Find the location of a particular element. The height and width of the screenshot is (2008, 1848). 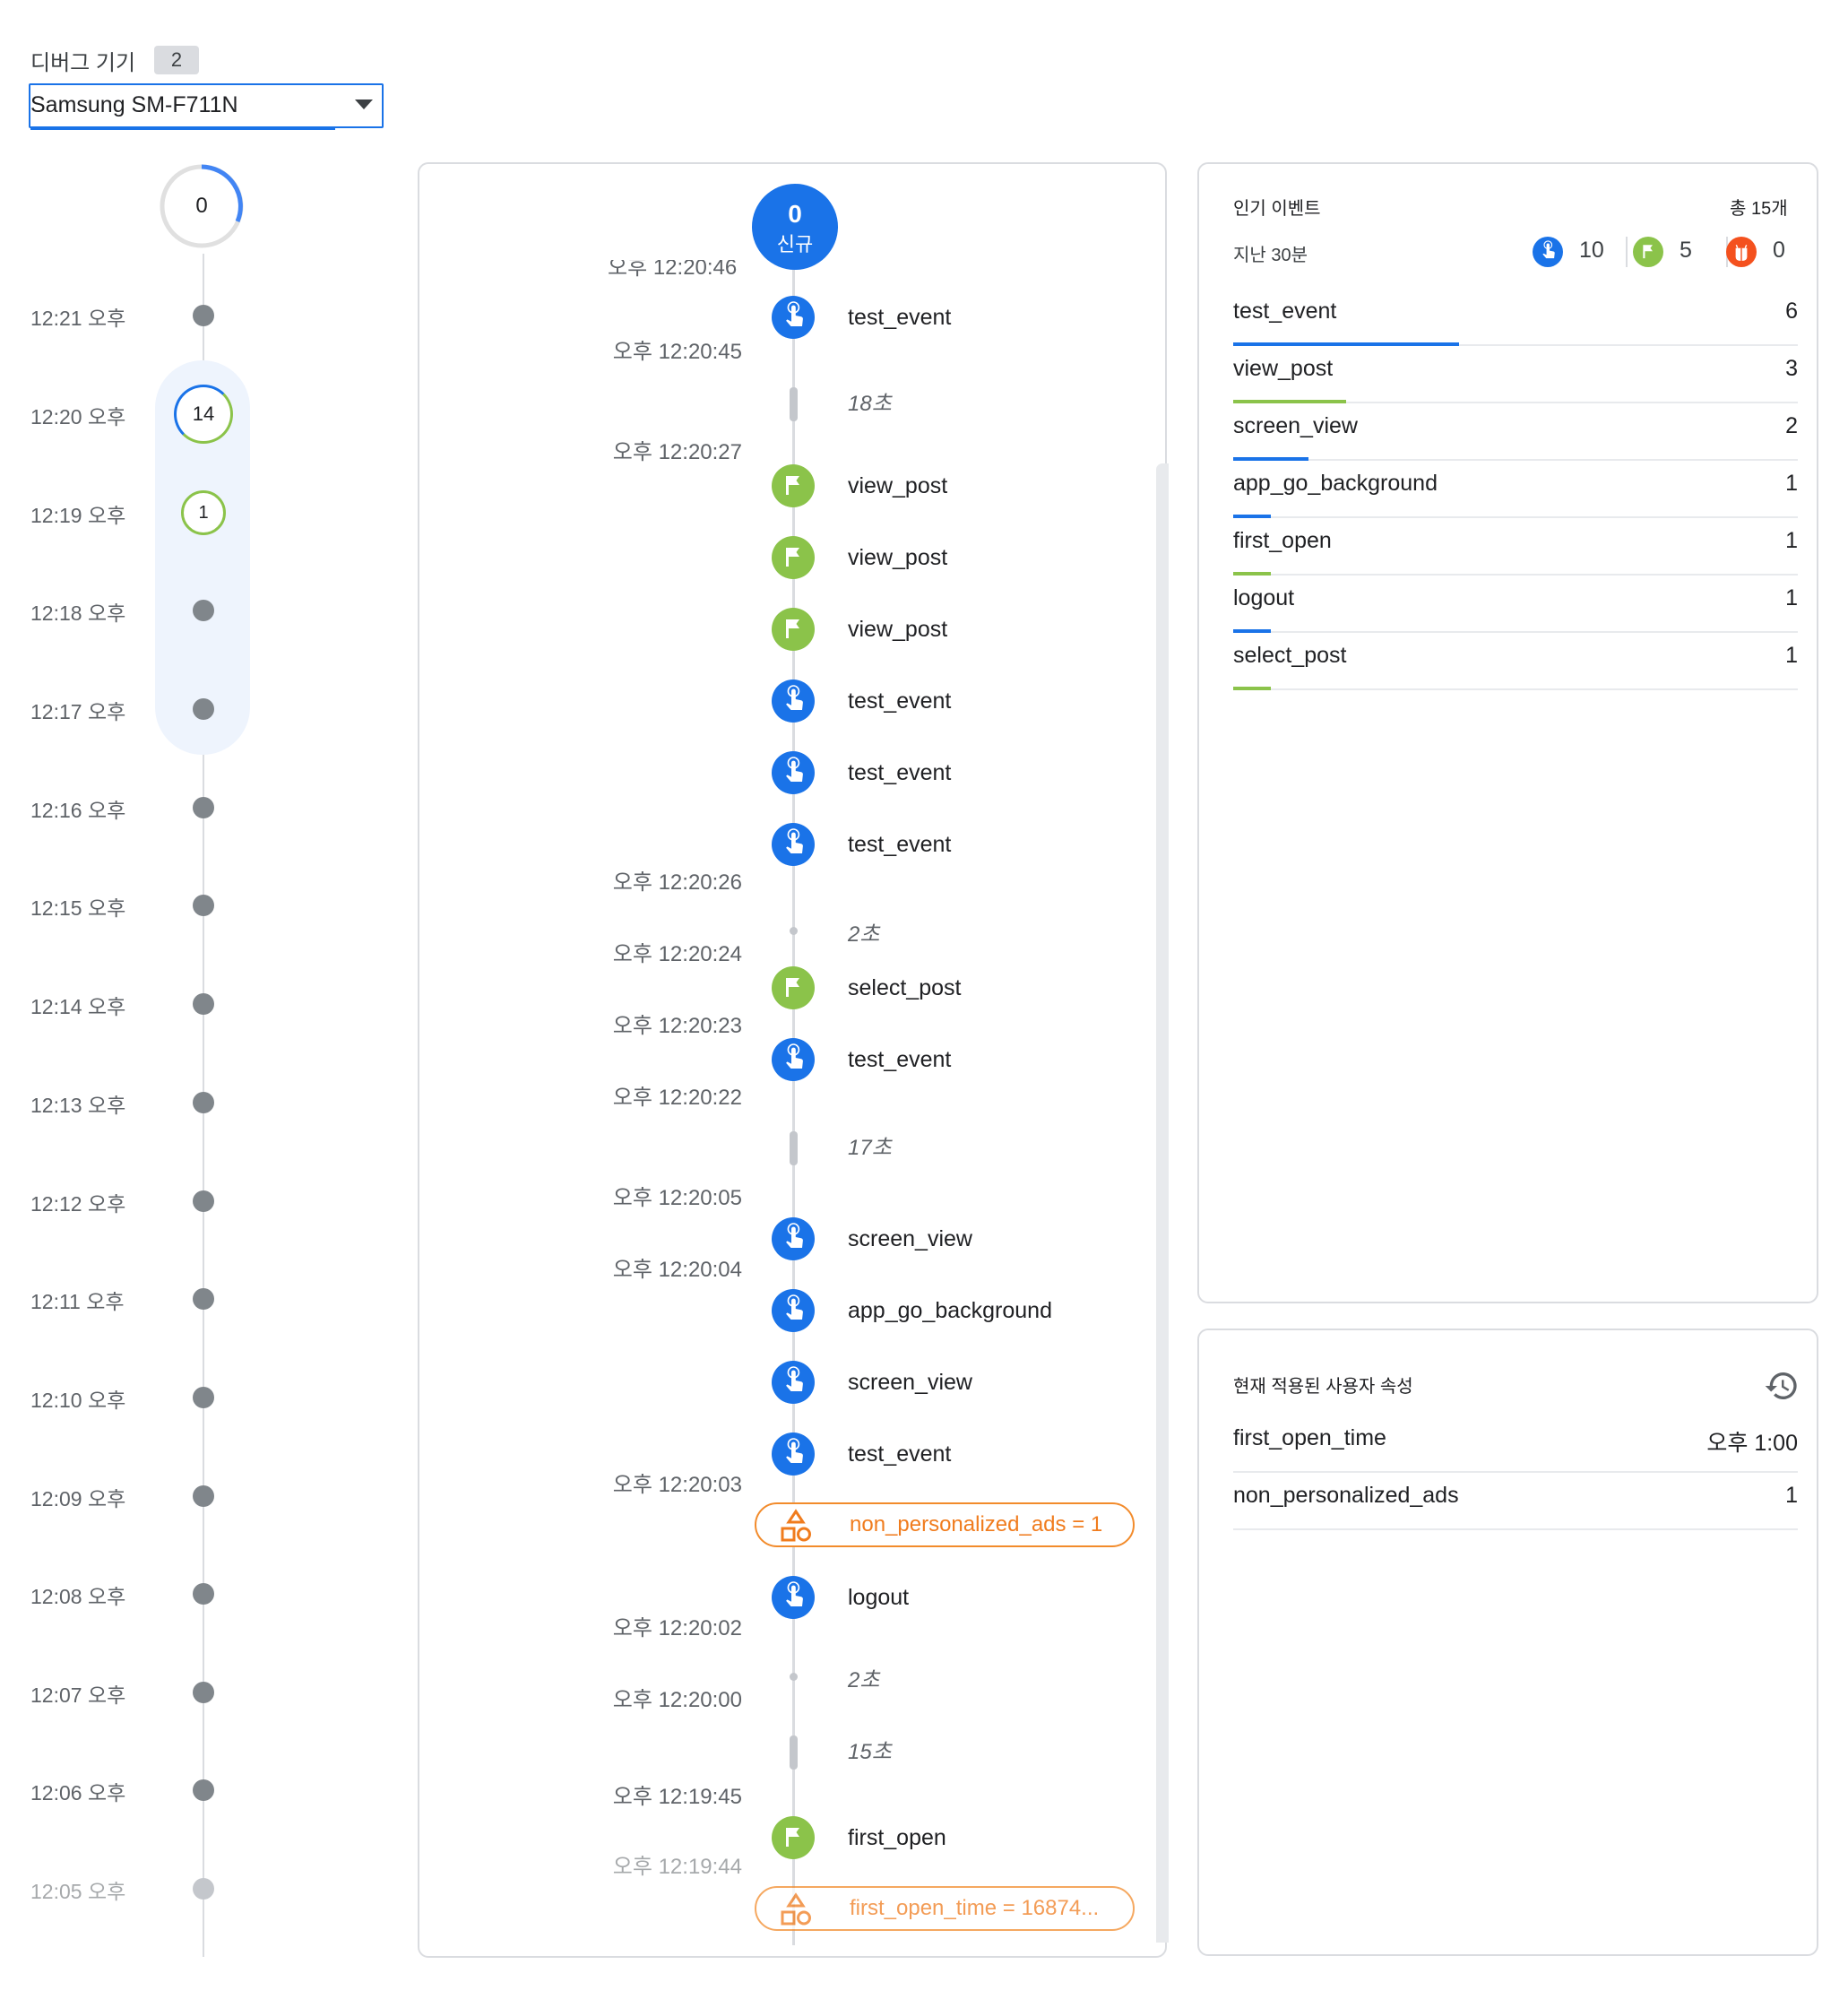

new-events-badge: 0 신규 is located at coordinates (795, 227).